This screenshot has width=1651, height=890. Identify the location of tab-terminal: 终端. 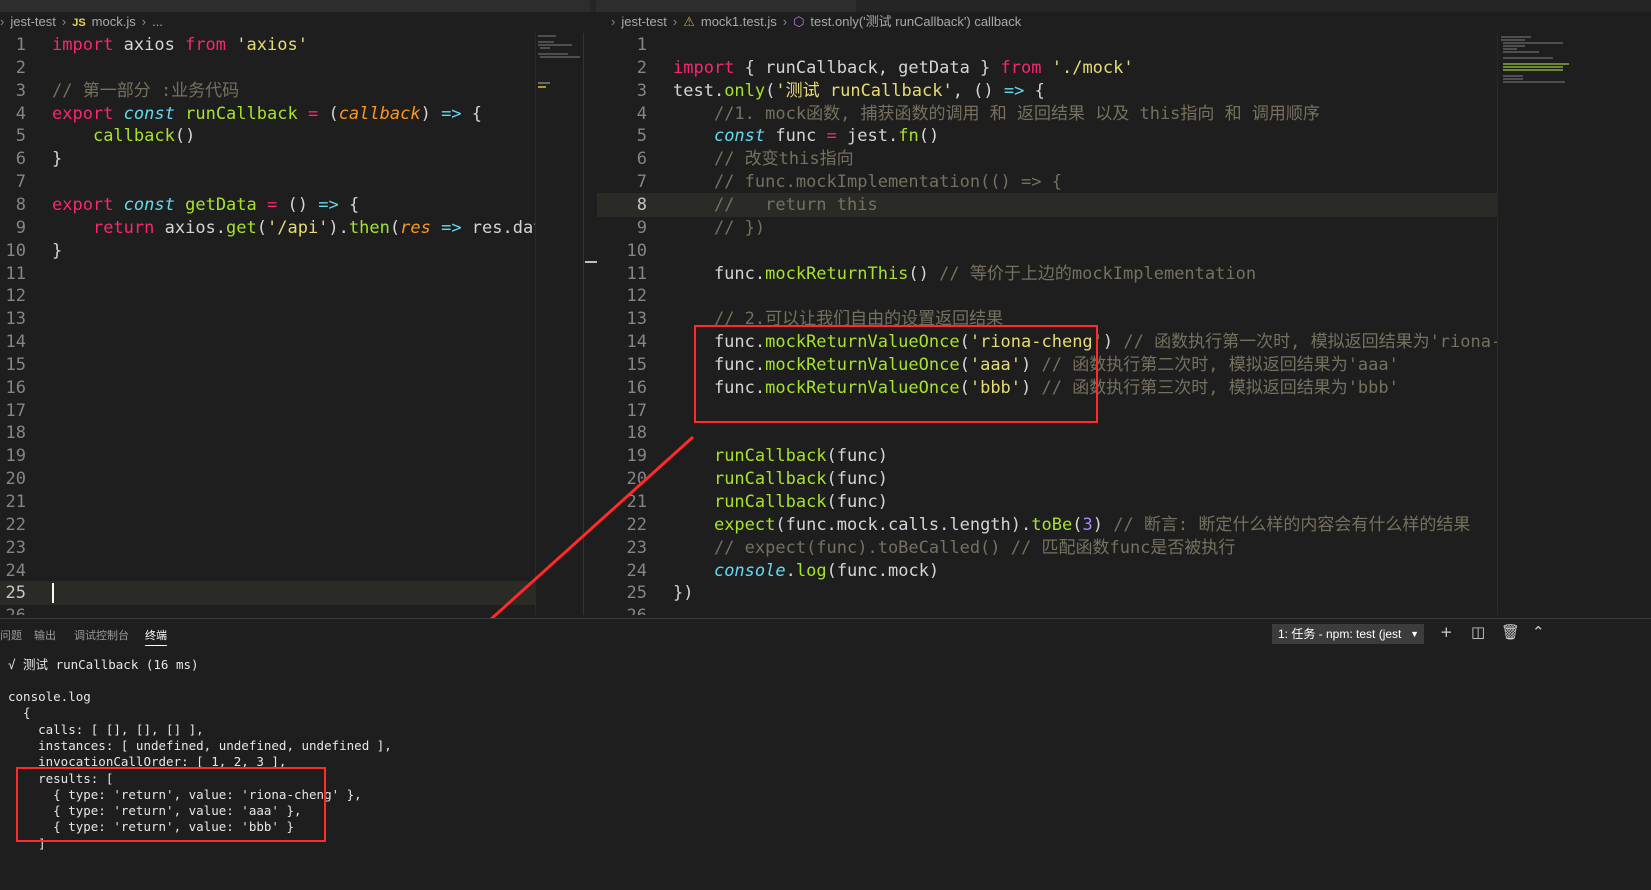
(156, 636).